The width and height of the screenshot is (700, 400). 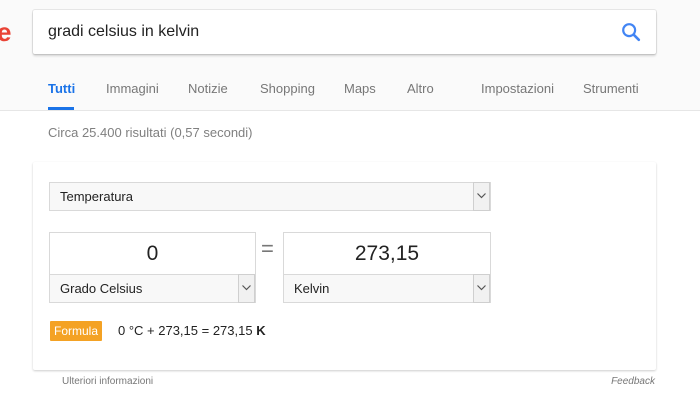 I want to click on equals-sign: =, so click(x=267, y=248).